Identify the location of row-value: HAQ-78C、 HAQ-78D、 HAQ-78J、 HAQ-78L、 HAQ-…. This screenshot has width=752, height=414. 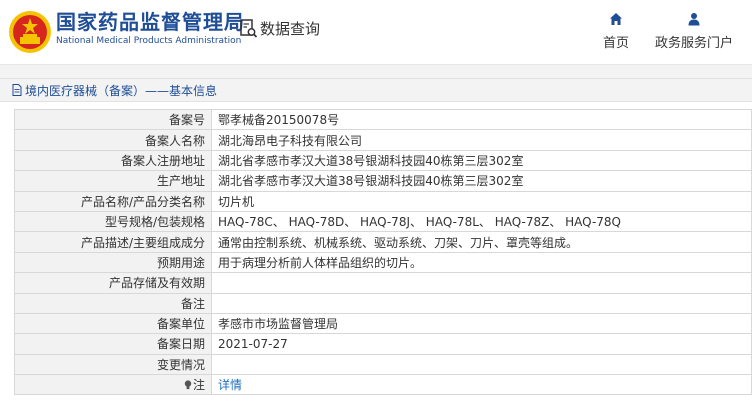
(481, 221).